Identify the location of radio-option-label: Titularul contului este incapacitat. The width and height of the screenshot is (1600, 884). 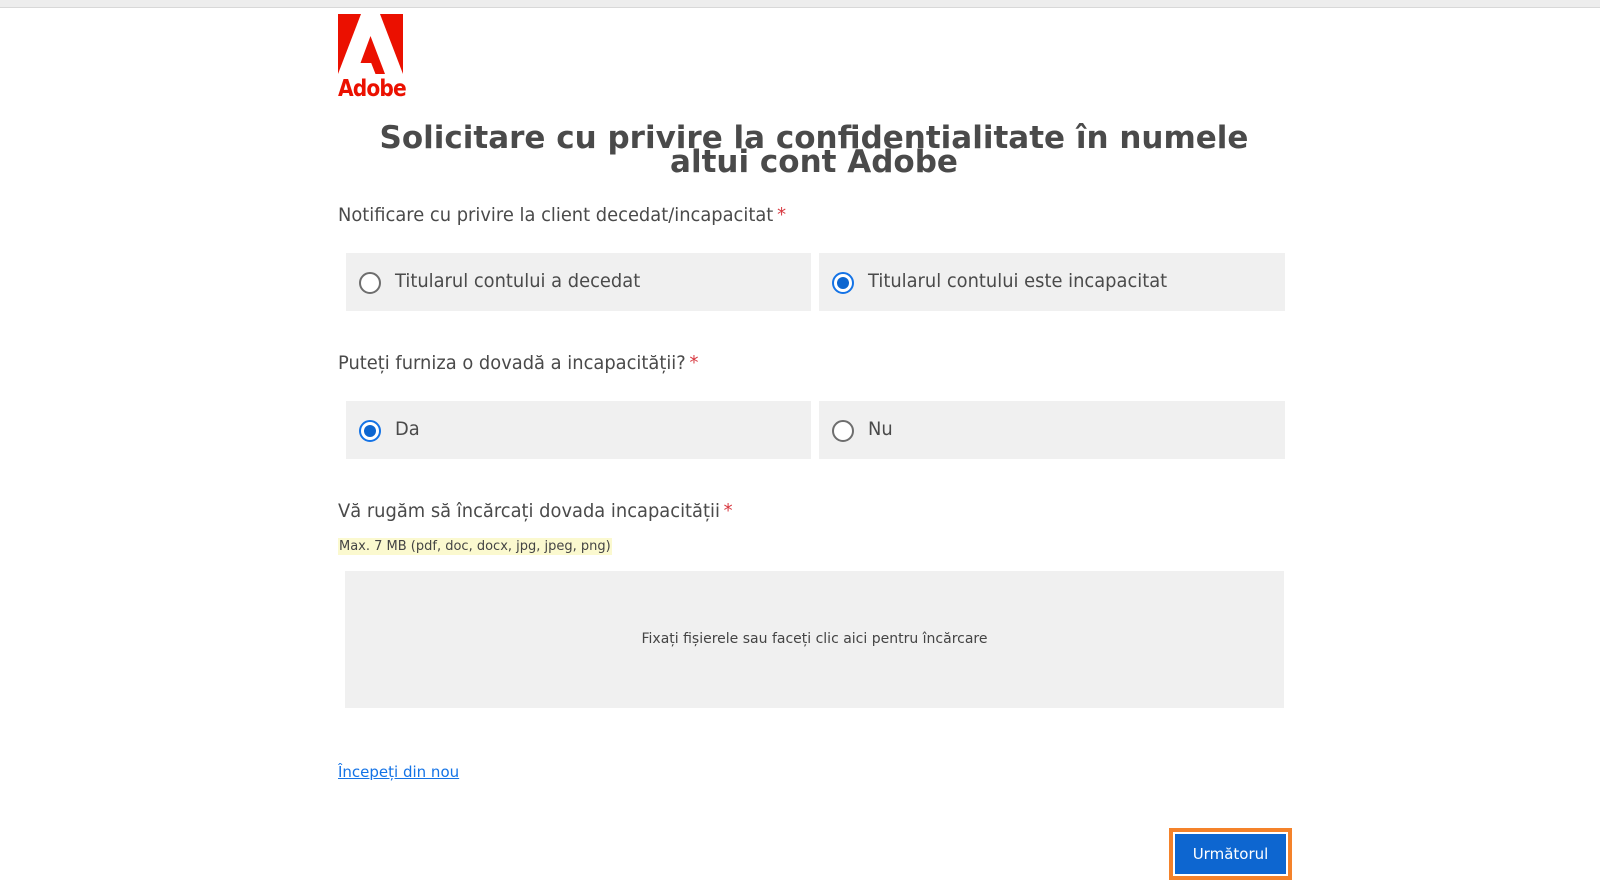
(1018, 281).